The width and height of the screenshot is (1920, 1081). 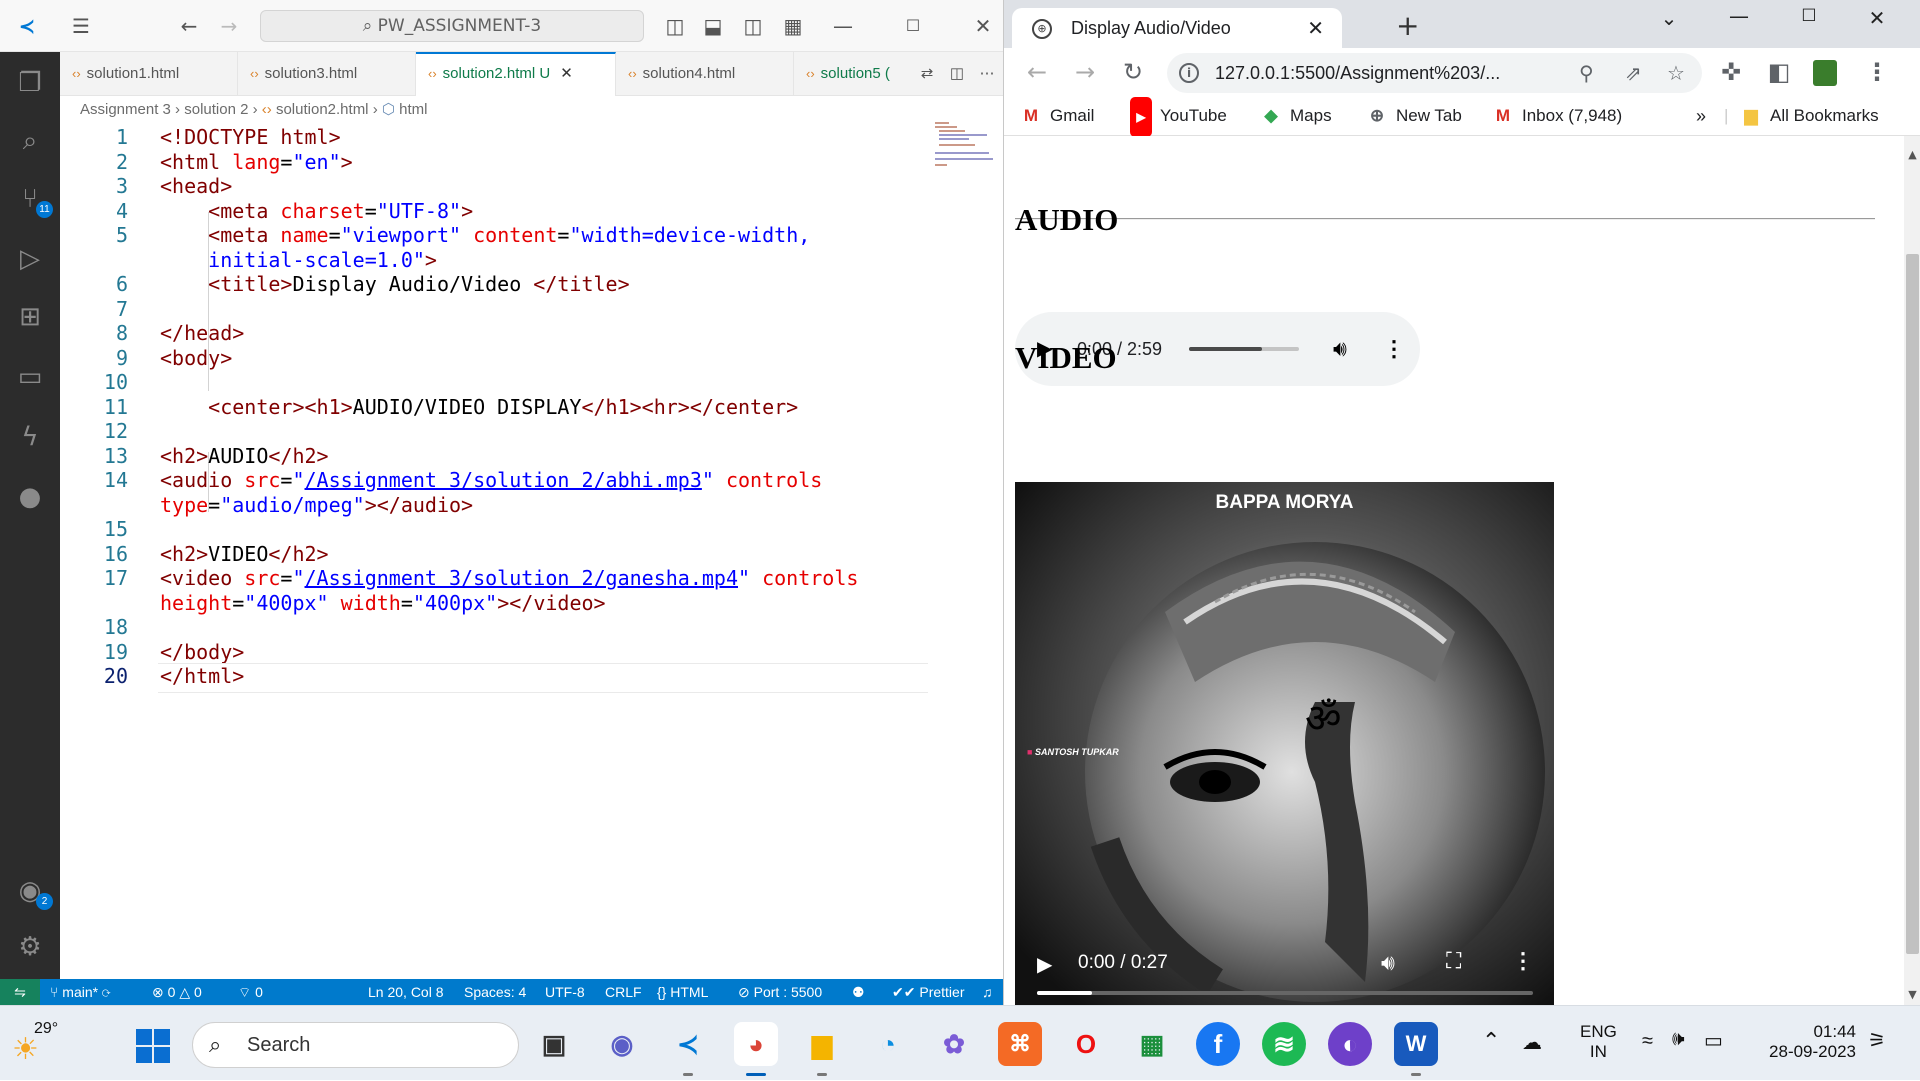 What do you see at coordinates (1177, 28) in the screenshot?
I see `browser-tab: ⊕ Display Audio/Video ✕` at bounding box center [1177, 28].